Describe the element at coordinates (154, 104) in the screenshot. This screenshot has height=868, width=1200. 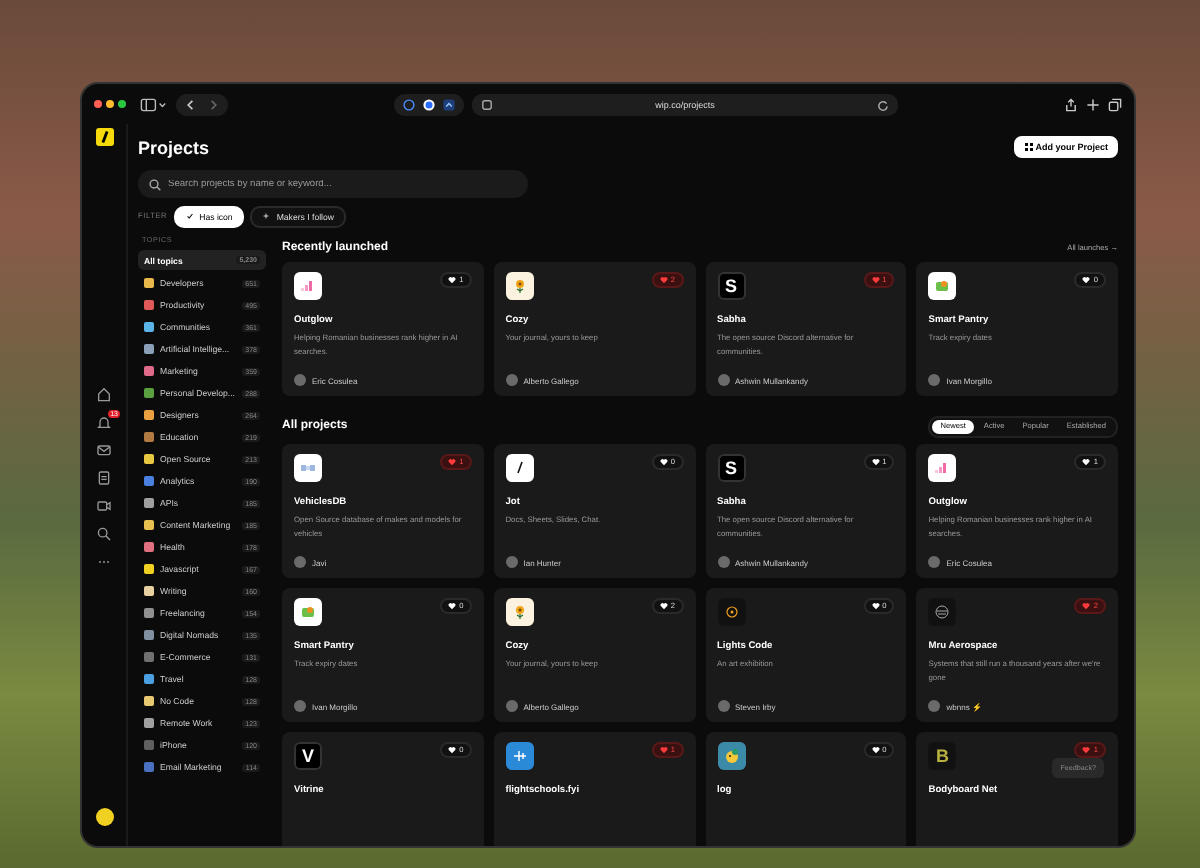
I see `sidebar-icon` at that location.